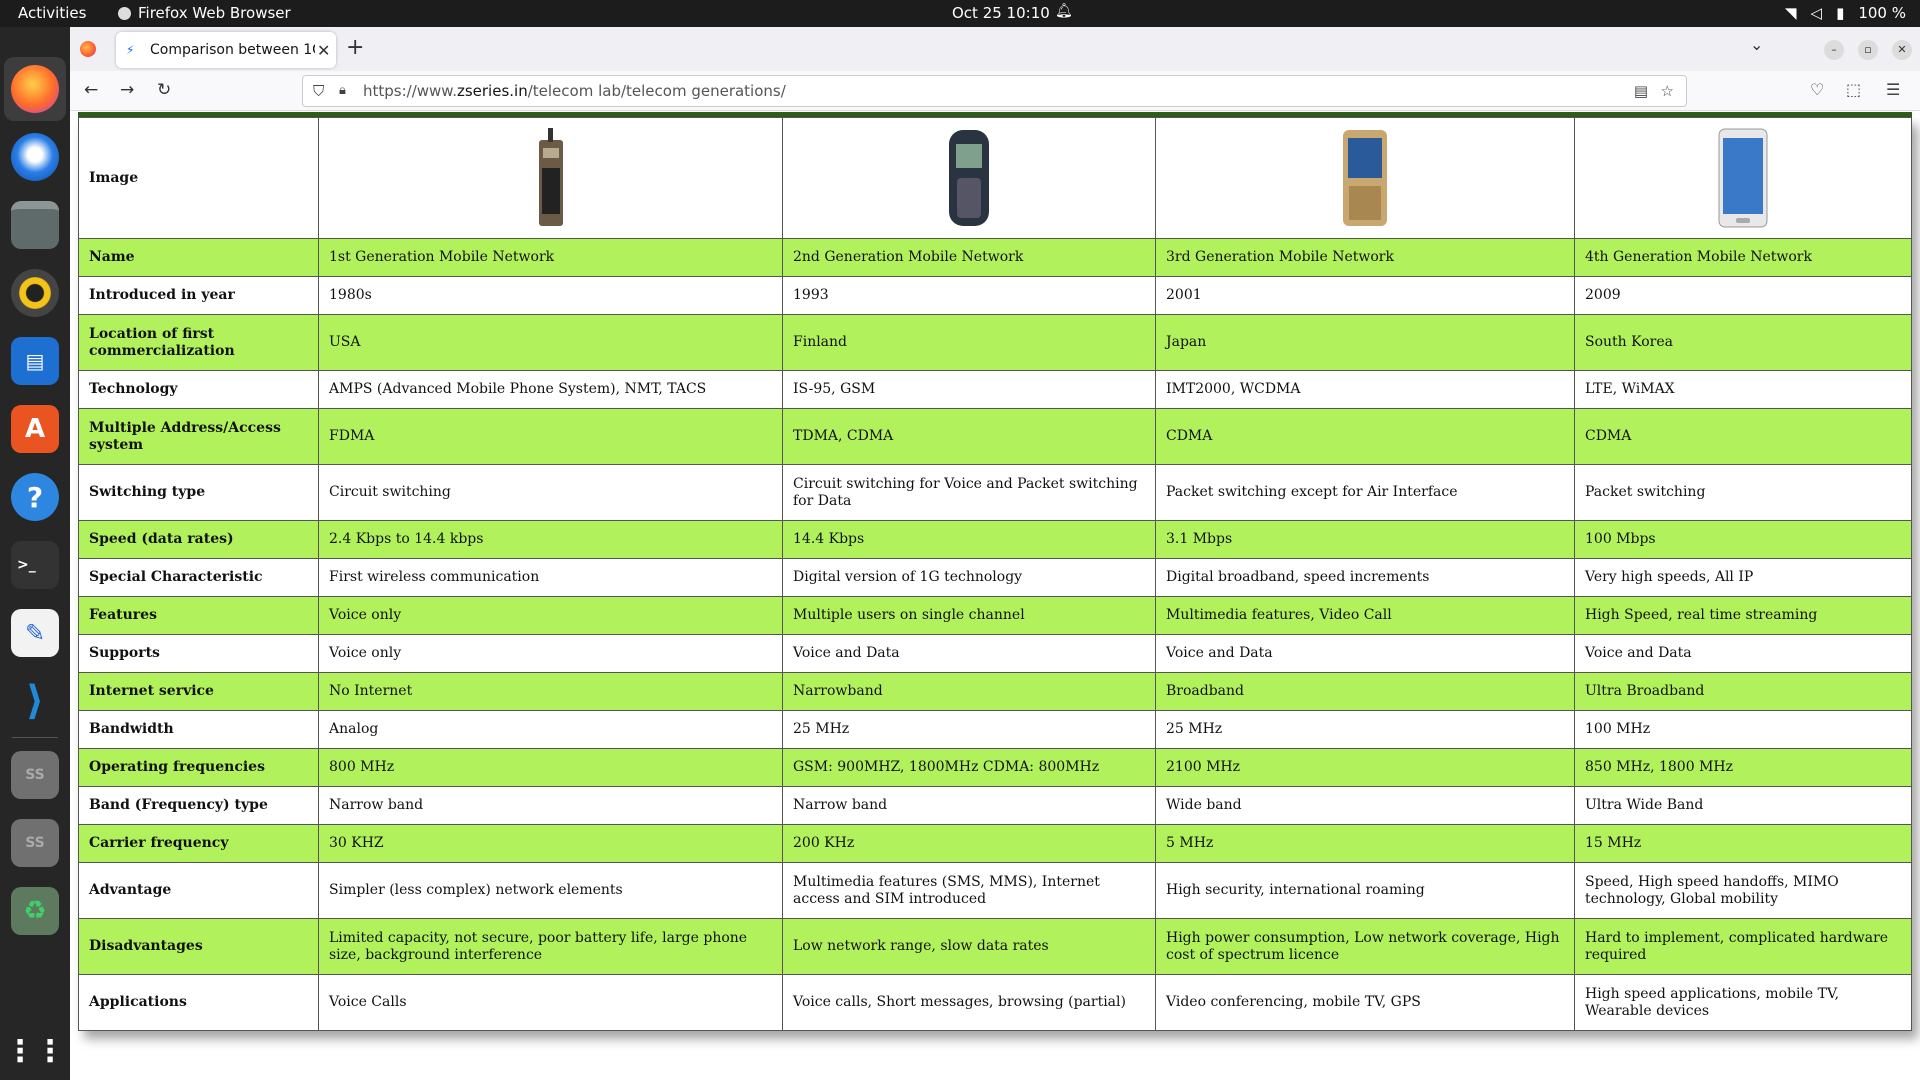 The width and height of the screenshot is (1920, 1080). What do you see at coordinates (198, 767) in the screenshot?
I see `row-label: Operating frequencies` at bounding box center [198, 767].